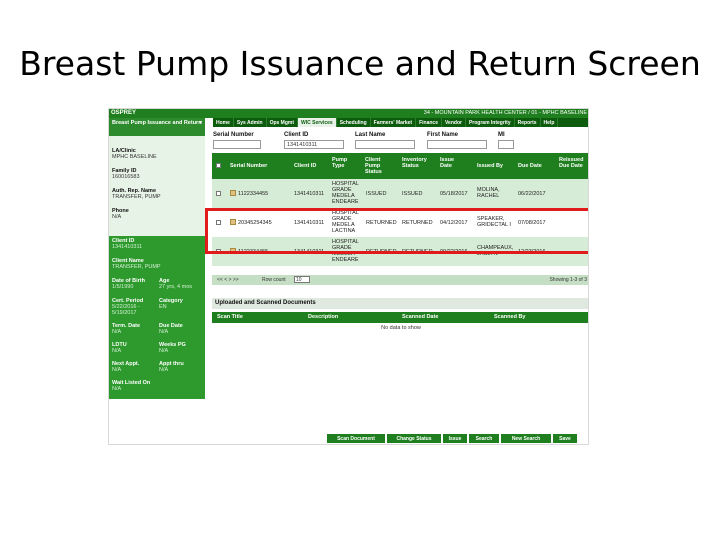 Image resolution: width=720 pixels, height=540 pixels. I want to click on nav-ops-mgmt: Ops Mgmt, so click(283, 122).